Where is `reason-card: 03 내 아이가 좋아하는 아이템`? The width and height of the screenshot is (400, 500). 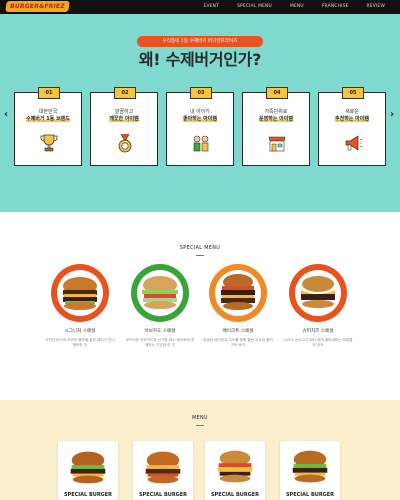 reason-card: 03 내 아이가 좋아하는 아이템 is located at coordinates (200, 126).